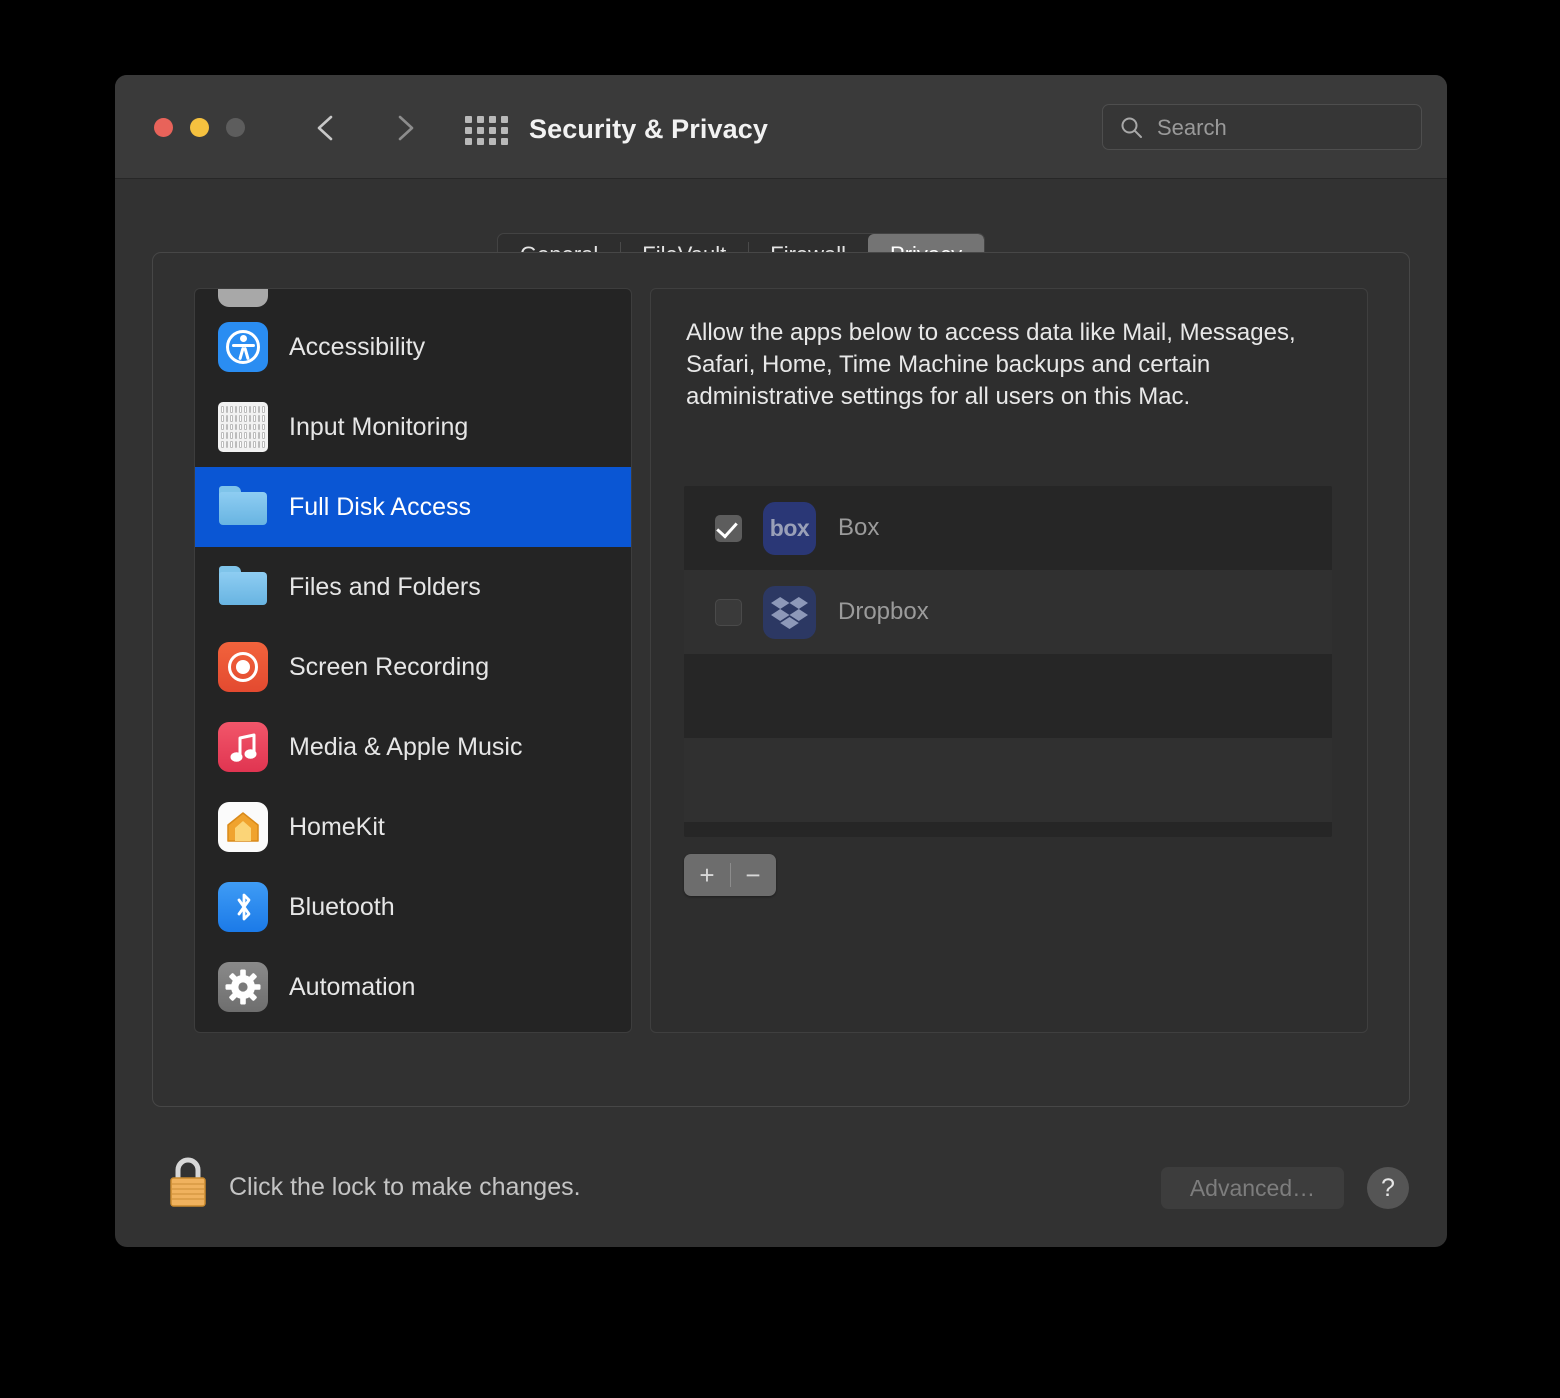 This screenshot has height=1398, width=1560. What do you see at coordinates (405, 1187) in the screenshot?
I see `lock-message: Click the lock to make changes.` at bounding box center [405, 1187].